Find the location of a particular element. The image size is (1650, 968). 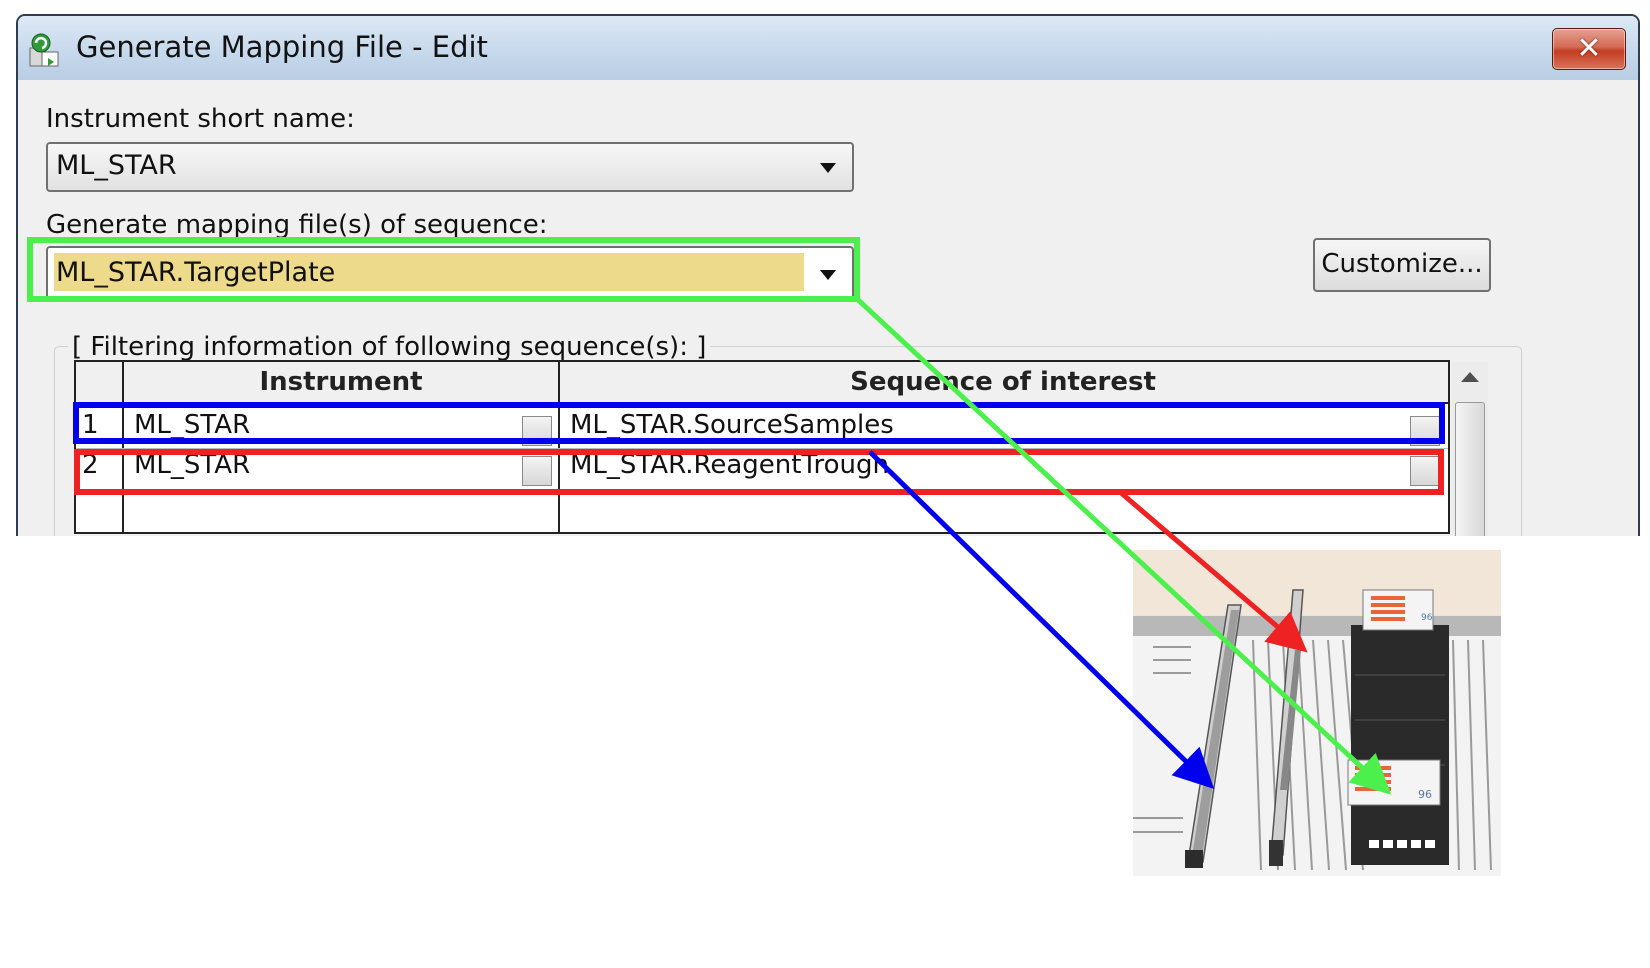

source-arrow is located at coordinates (1041, 619).